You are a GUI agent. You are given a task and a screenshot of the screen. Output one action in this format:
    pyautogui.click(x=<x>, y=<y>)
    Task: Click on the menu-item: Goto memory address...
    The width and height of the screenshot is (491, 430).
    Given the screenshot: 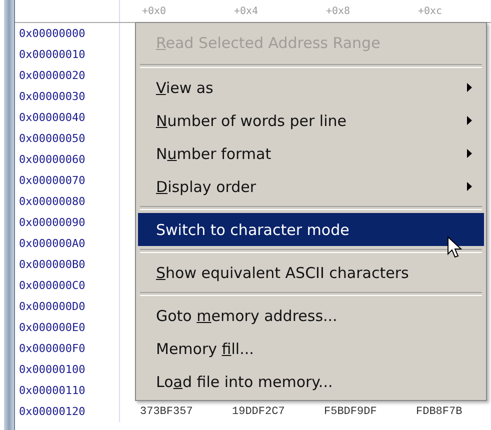 What is the action you would take?
    pyautogui.click(x=311, y=315)
    